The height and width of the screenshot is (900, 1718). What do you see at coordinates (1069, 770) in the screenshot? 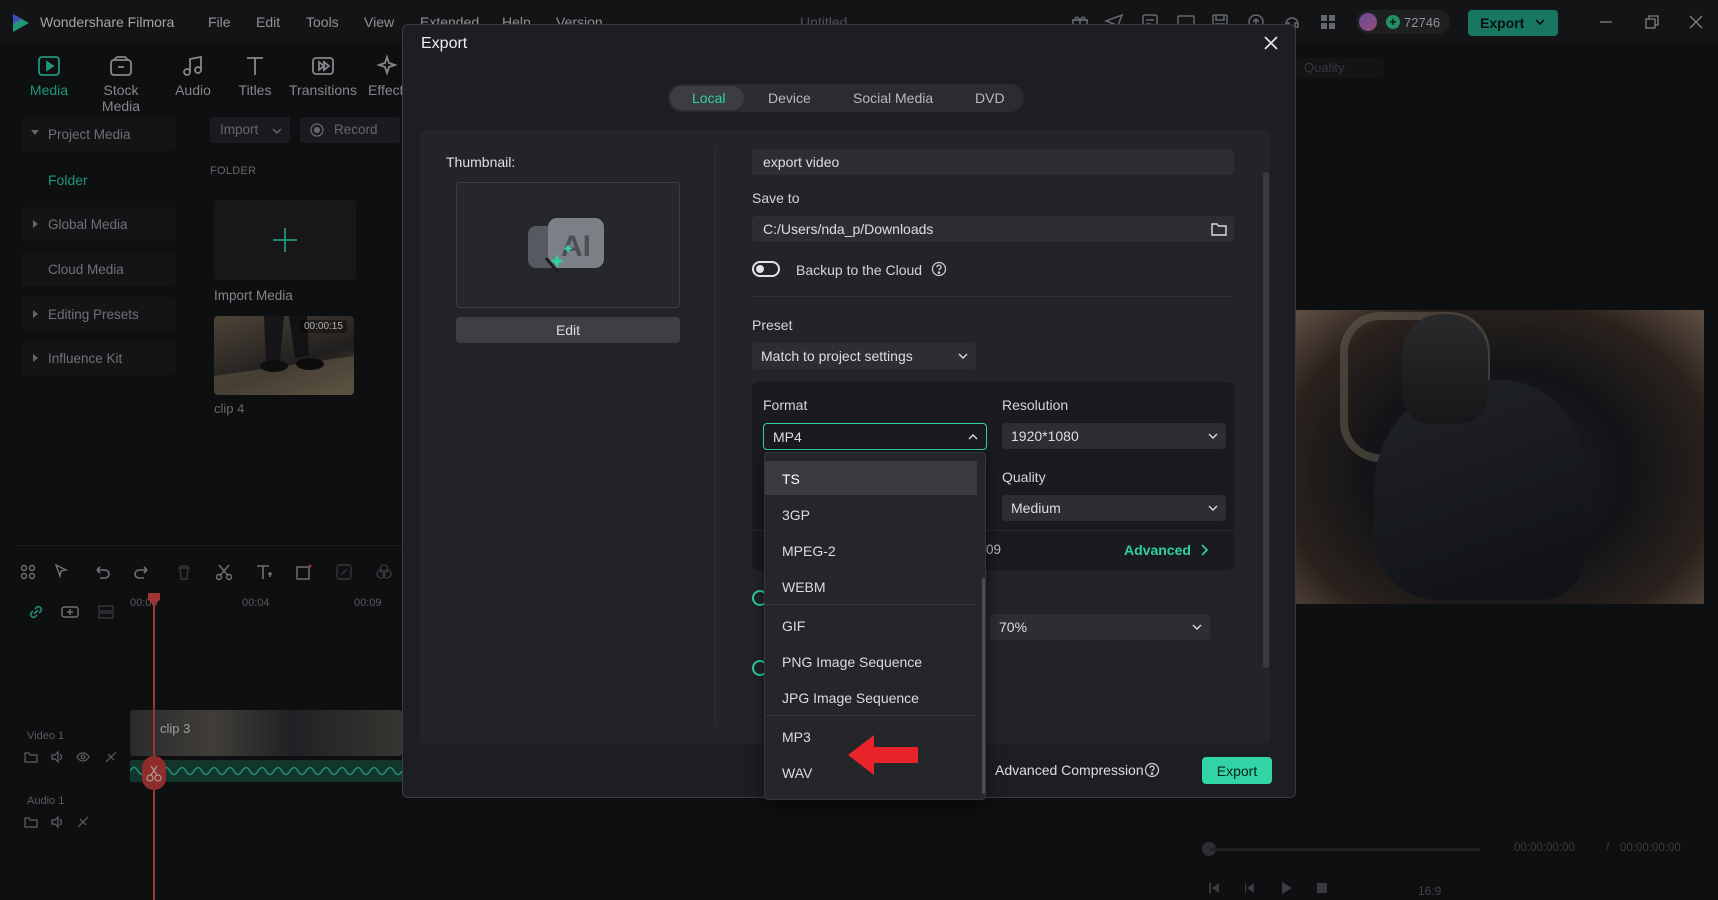
I see `advanced-compression-label: Advanced Compression` at bounding box center [1069, 770].